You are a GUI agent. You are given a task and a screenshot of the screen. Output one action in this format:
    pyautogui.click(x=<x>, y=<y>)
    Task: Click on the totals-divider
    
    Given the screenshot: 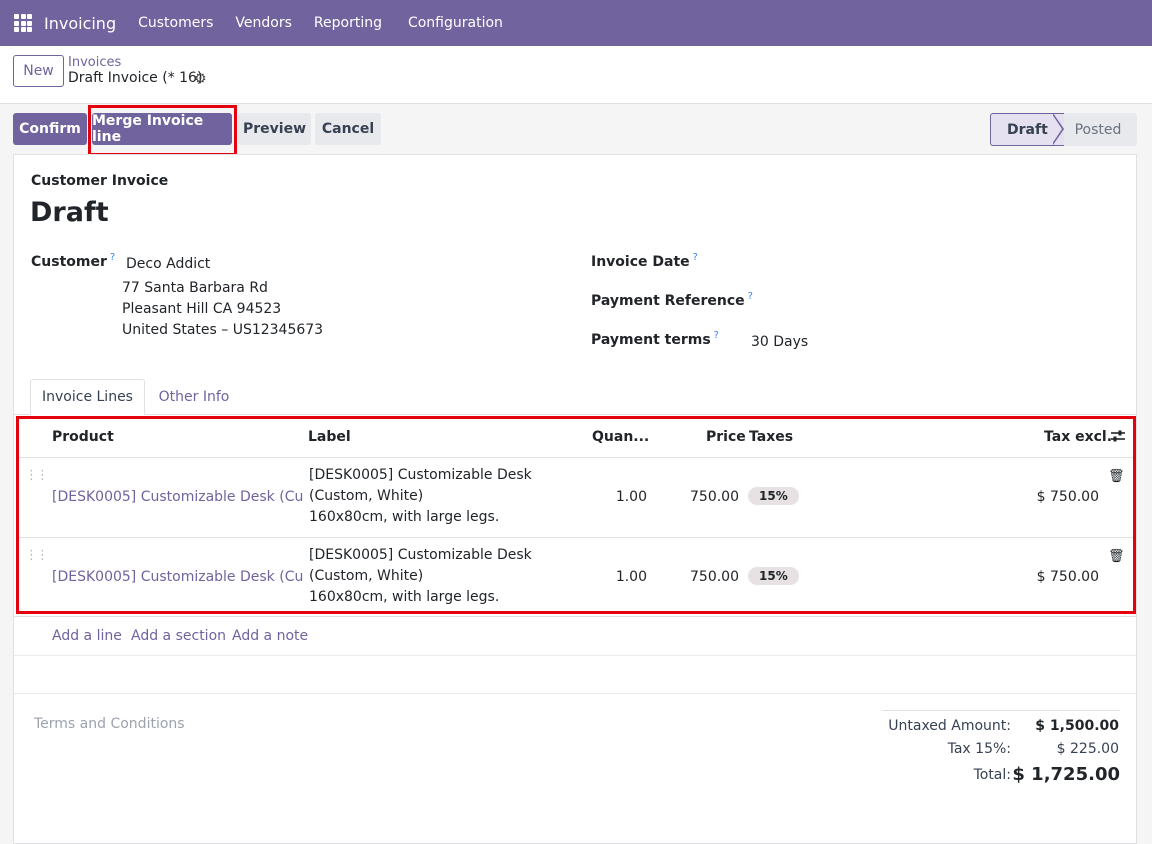 What is the action you would take?
    pyautogui.click(x=1001, y=710)
    